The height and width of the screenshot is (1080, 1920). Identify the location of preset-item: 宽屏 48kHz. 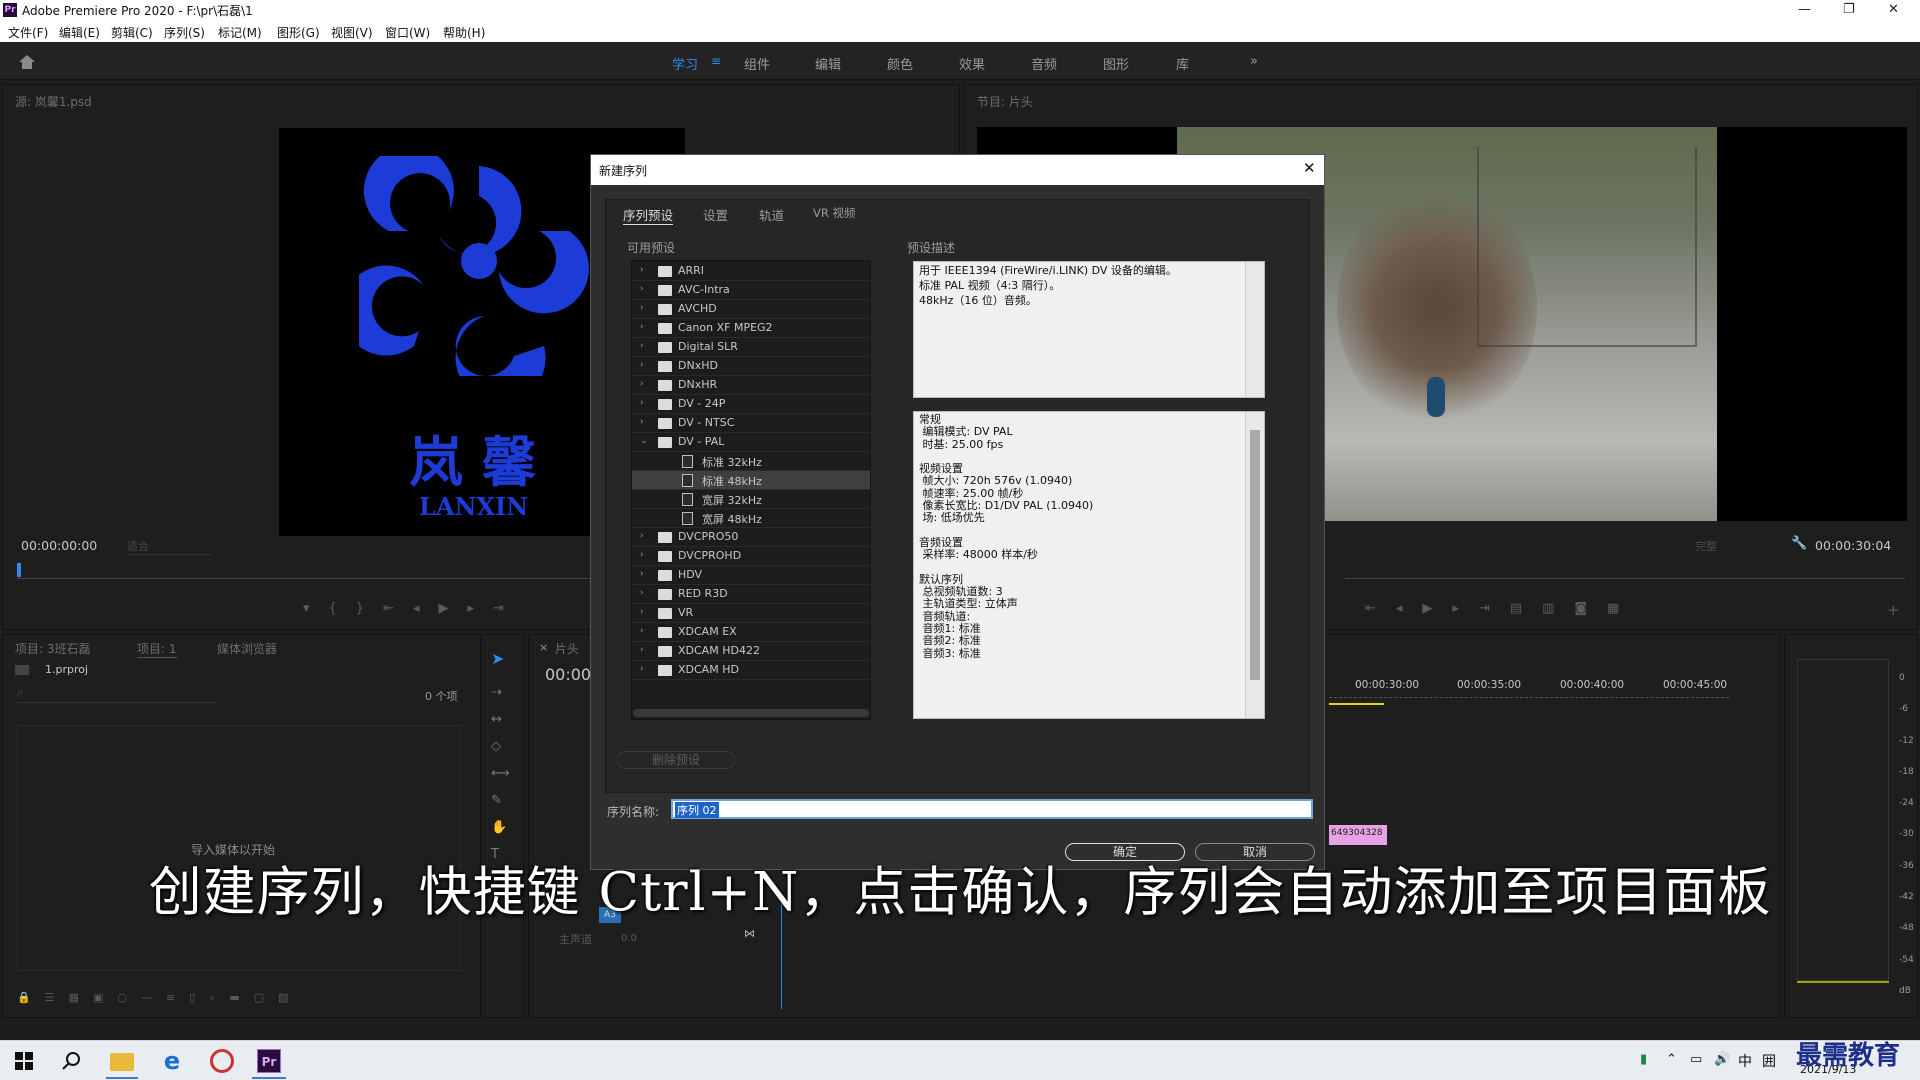
(751, 518).